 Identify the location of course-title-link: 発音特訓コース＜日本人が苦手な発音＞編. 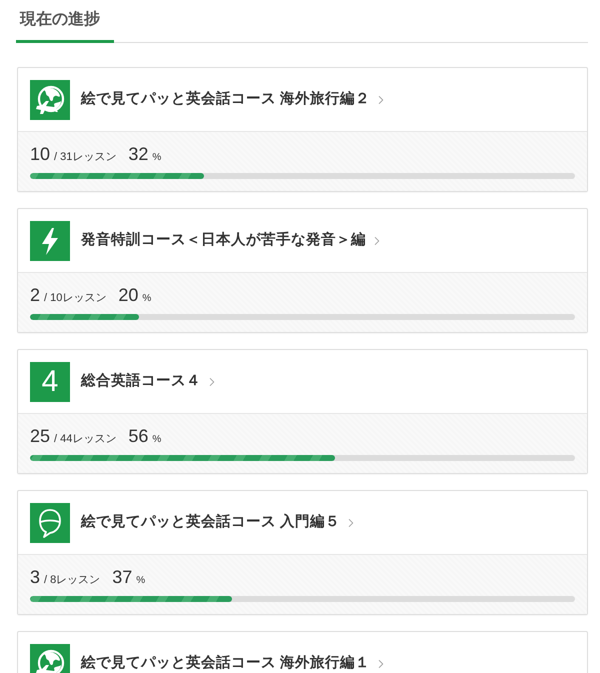
(223, 241).